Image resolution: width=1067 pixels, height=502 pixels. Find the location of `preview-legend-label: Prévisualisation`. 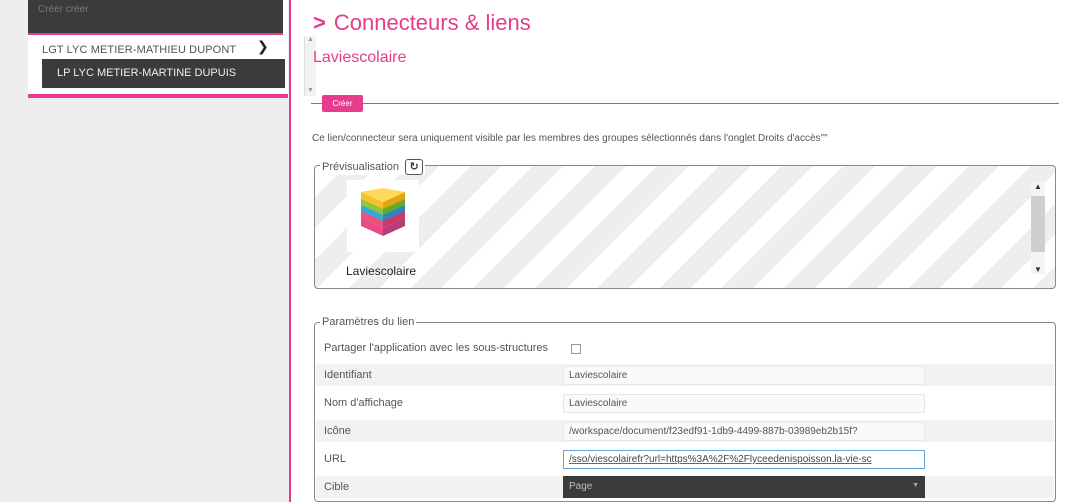

preview-legend-label: Prévisualisation is located at coordinates (361, 167).